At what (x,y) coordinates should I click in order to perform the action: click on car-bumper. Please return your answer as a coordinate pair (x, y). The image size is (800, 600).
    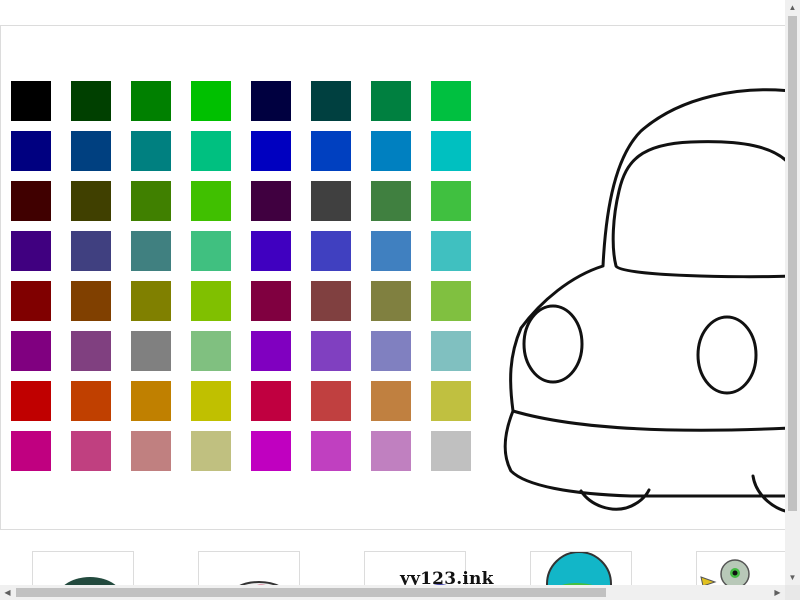
    Looking at the image, I should click on (648, 420).